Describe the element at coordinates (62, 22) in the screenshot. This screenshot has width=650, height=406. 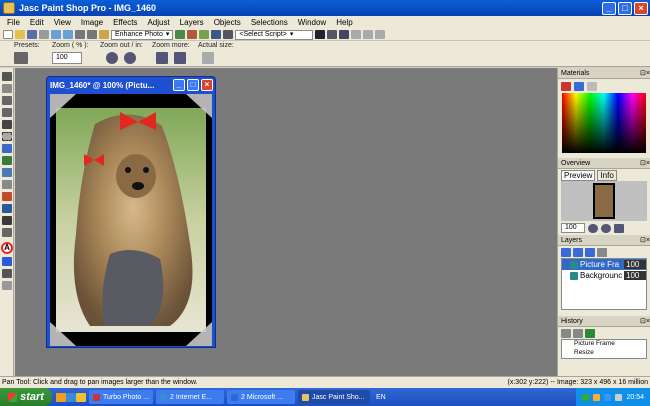
I see `menu-view: View` at that location.